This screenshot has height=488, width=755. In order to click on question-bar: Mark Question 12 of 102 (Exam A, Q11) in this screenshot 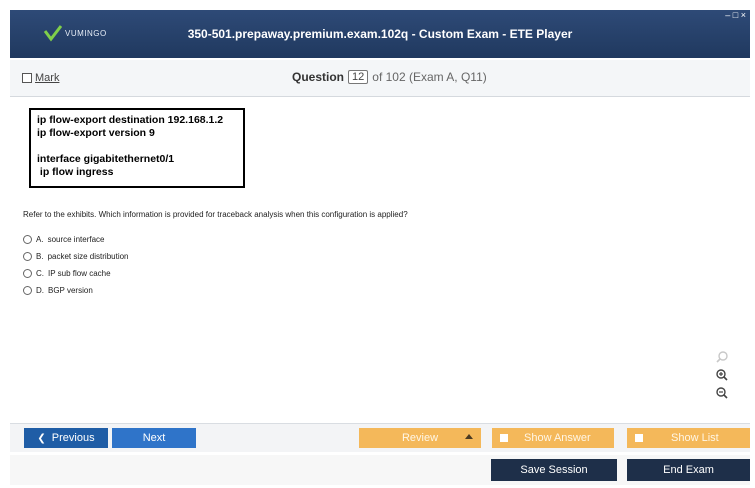, I will do `click(380, 78)`.